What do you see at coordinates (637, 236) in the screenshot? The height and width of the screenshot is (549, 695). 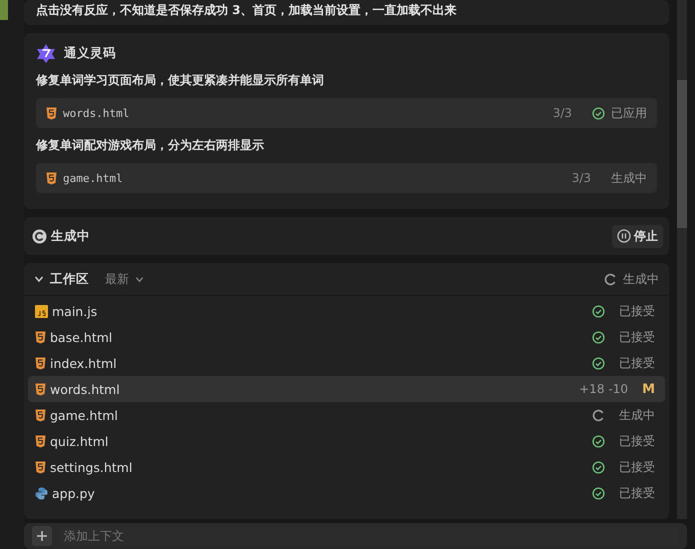 I see `stop-button: 停止` at bounding box center [637, 236].